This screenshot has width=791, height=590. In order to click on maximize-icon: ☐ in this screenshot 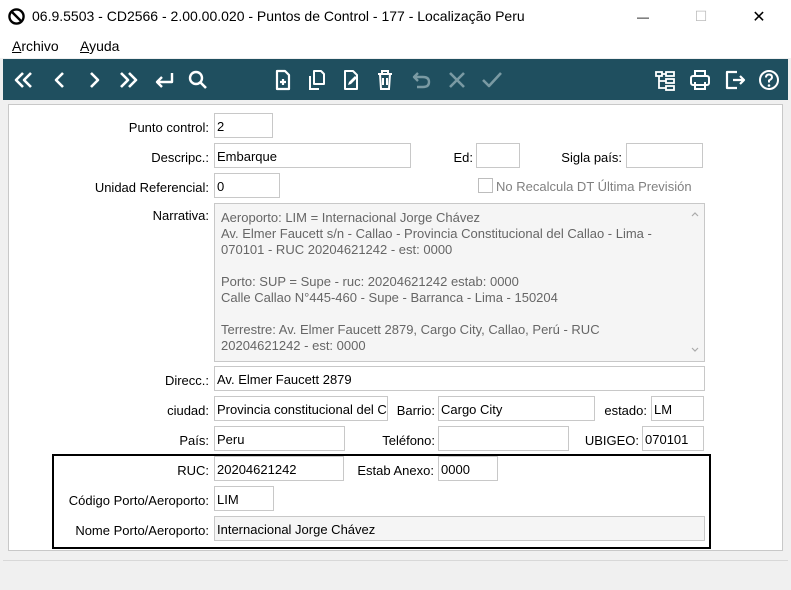, I will do `click(701, 16)`.